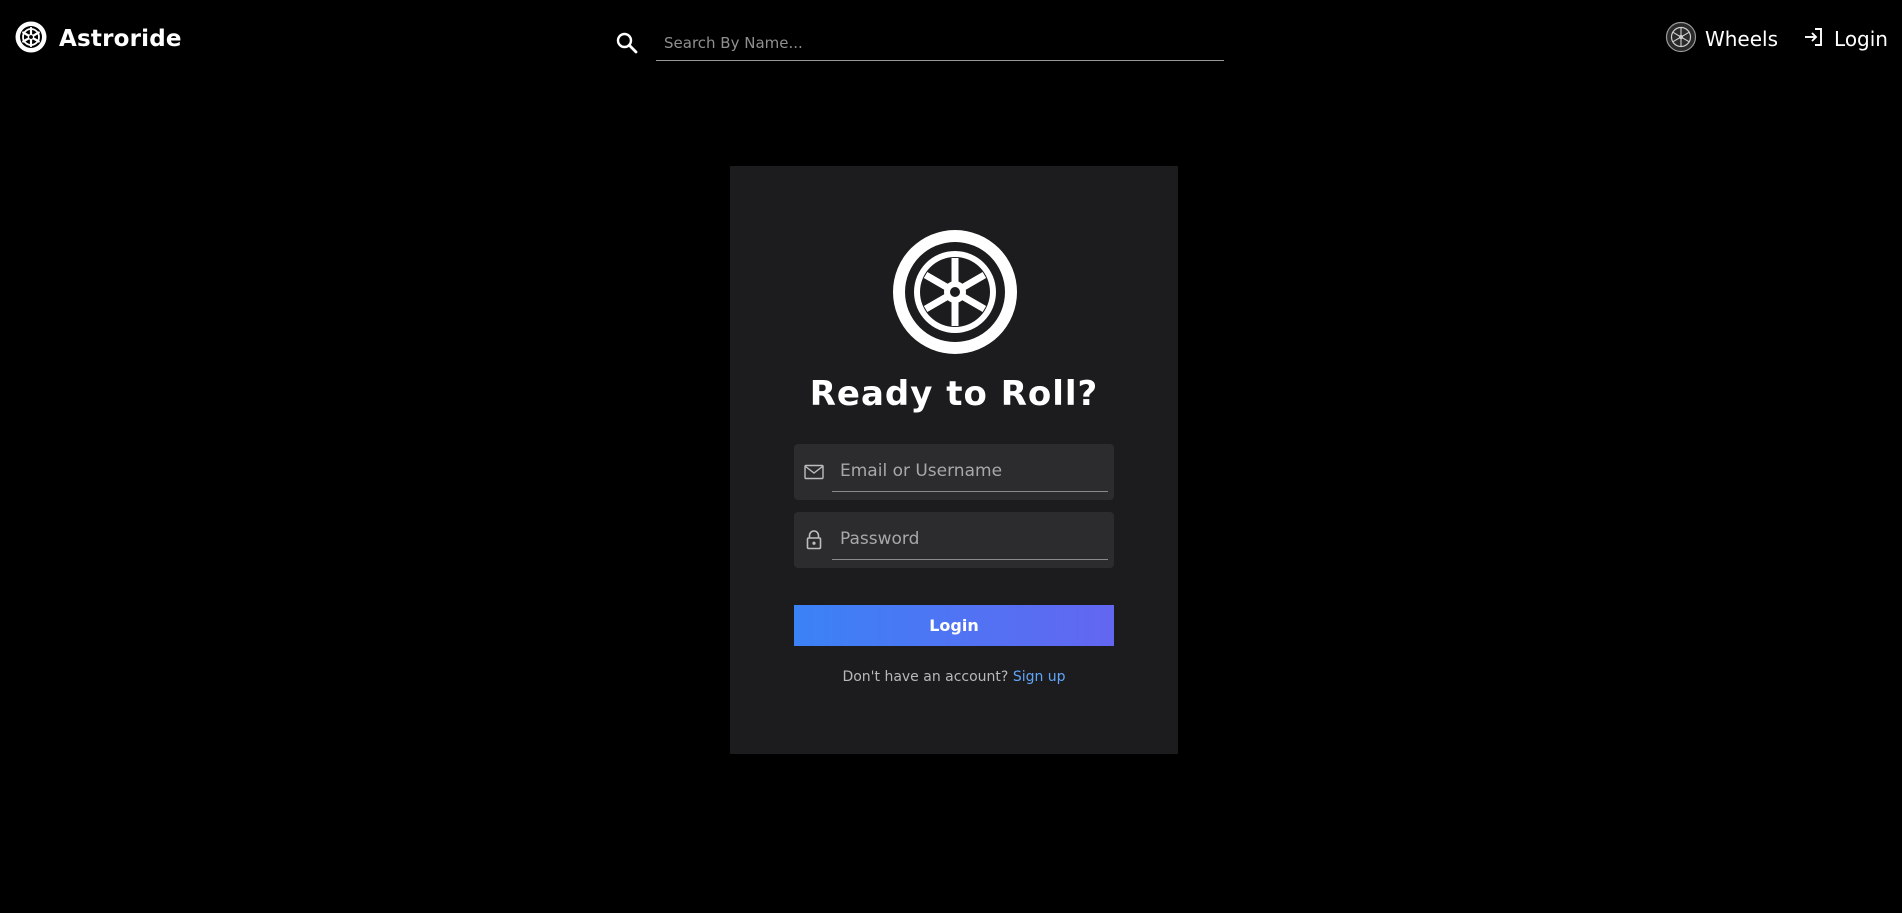 This screenshot has width=1902, height=913. Describe the element at coordinates (814, 472) in the screenshot. I see `mail-icon` at that location.